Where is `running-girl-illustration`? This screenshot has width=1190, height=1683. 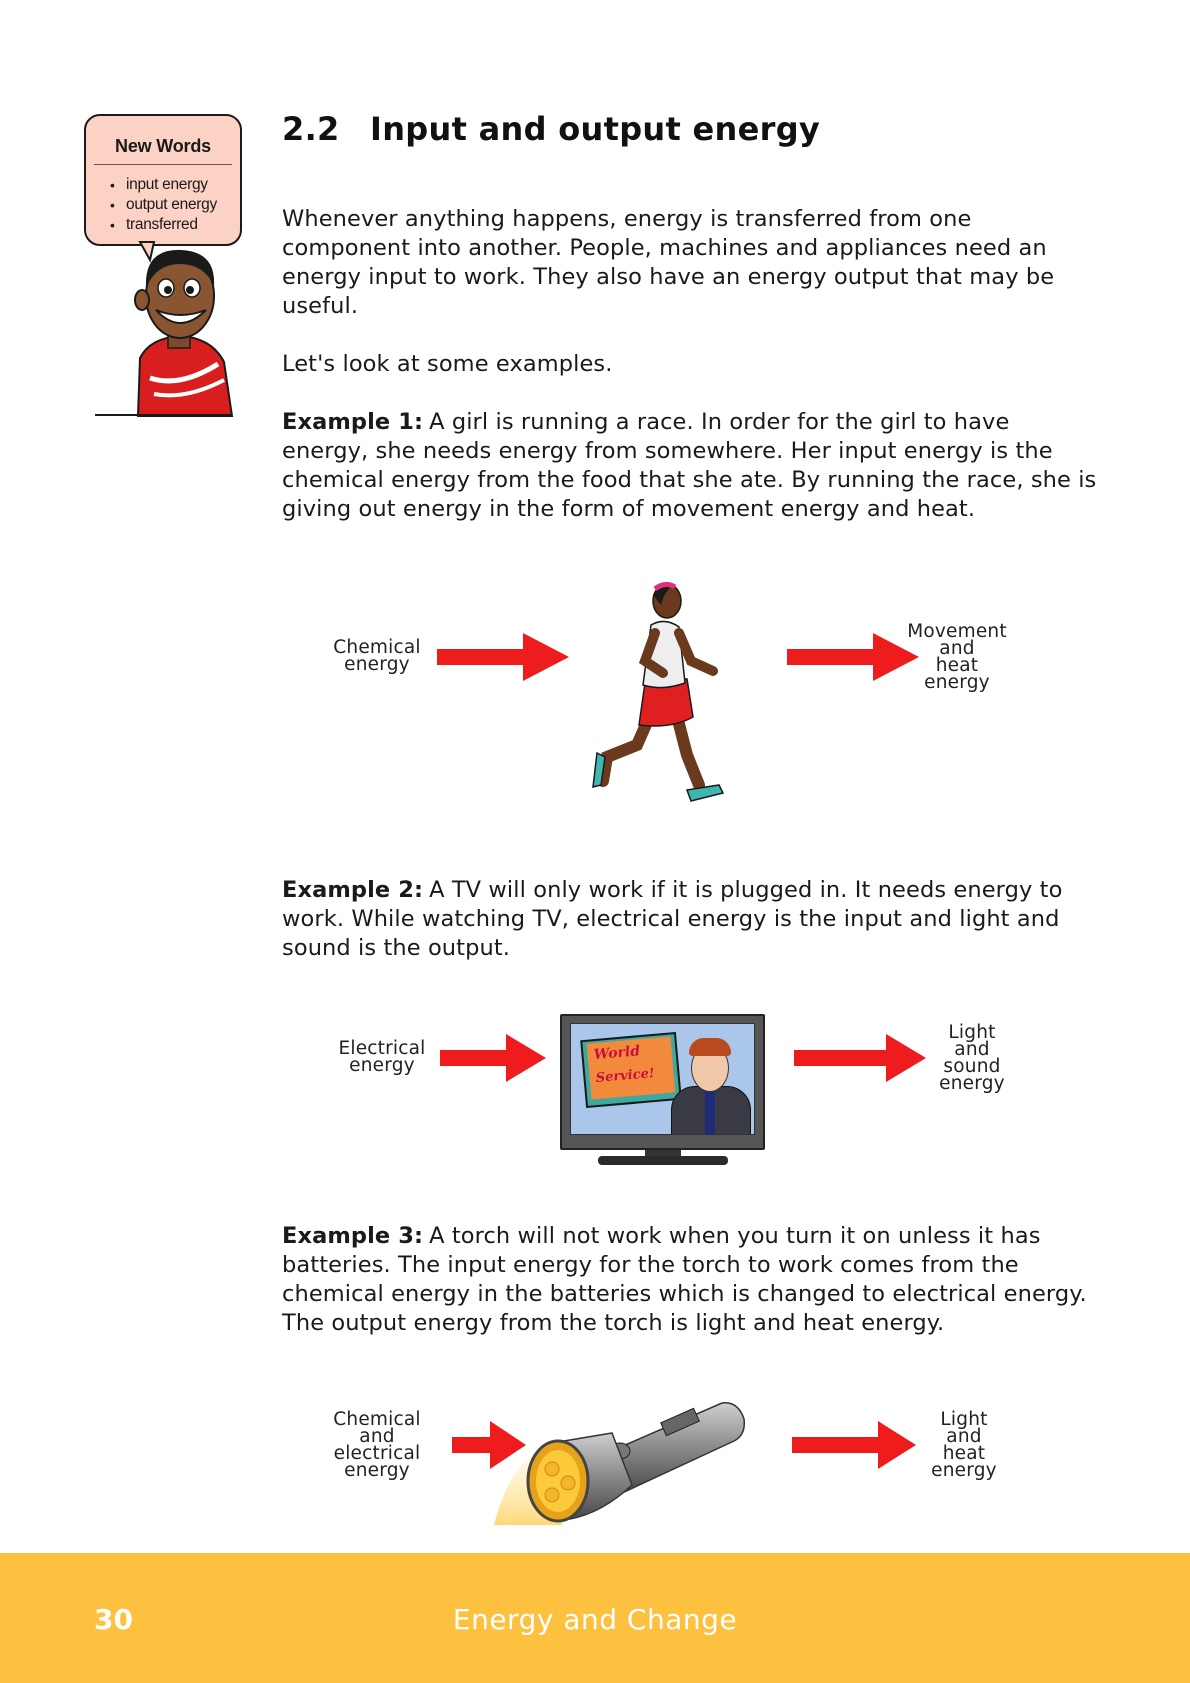
running-girl-illustration is located at coordinates (658, 691).